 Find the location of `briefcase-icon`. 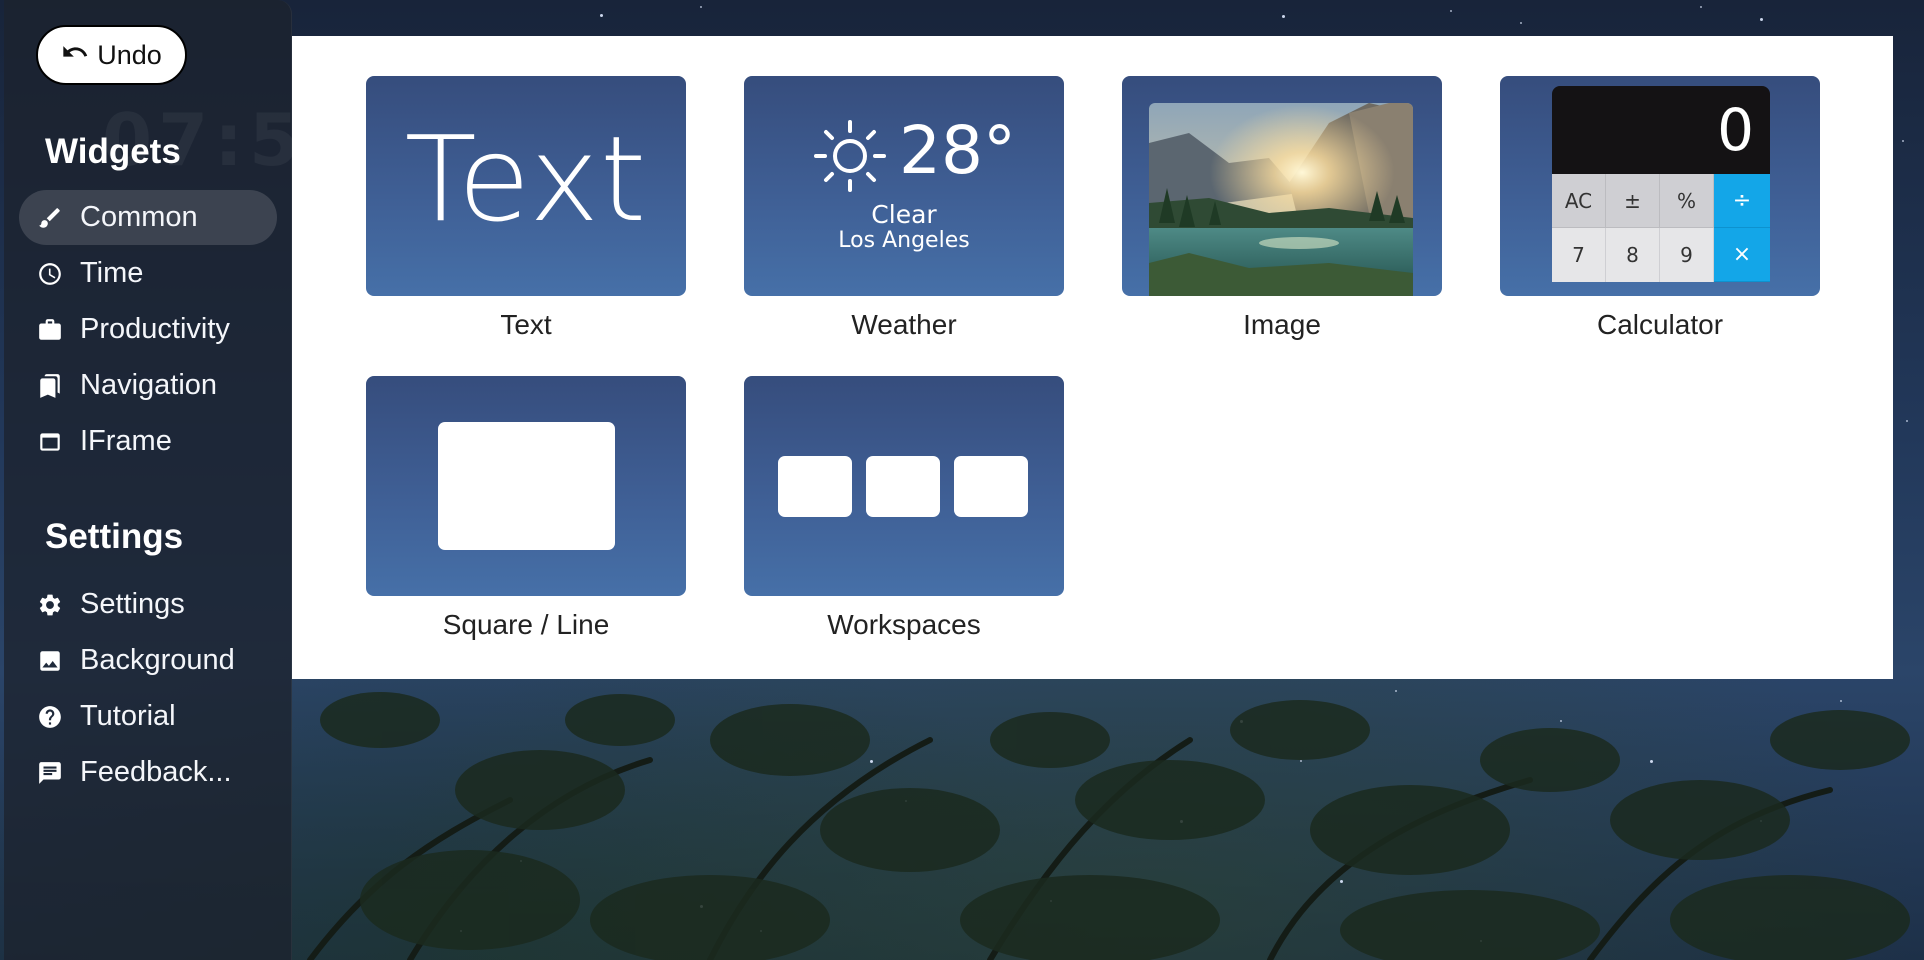

briefcase-icon is located at coordinates (50, 330).